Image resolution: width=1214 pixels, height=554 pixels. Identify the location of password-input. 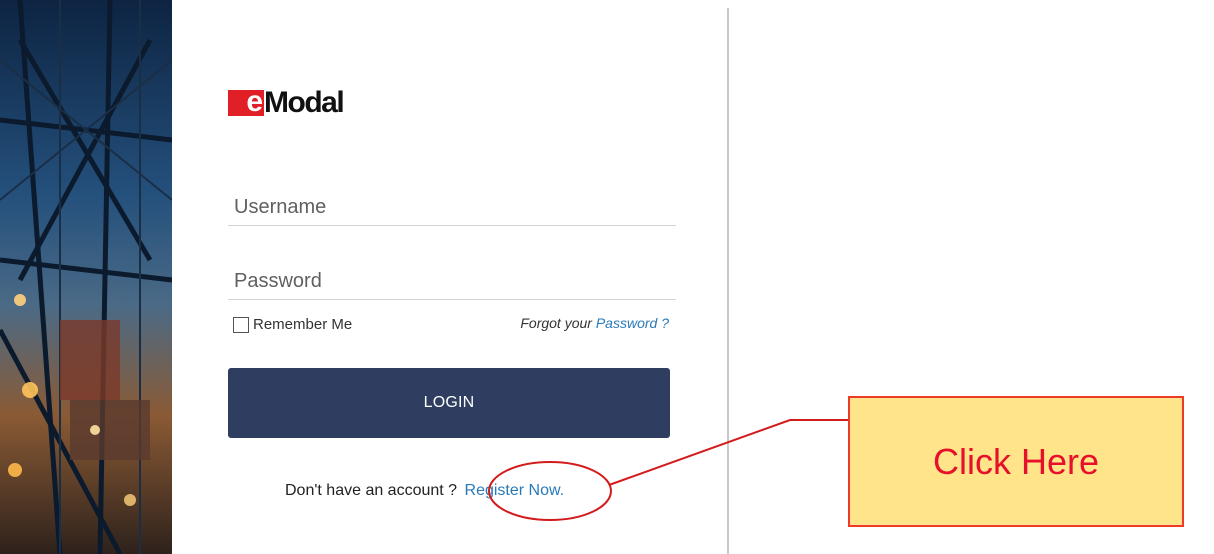
(452, 282).